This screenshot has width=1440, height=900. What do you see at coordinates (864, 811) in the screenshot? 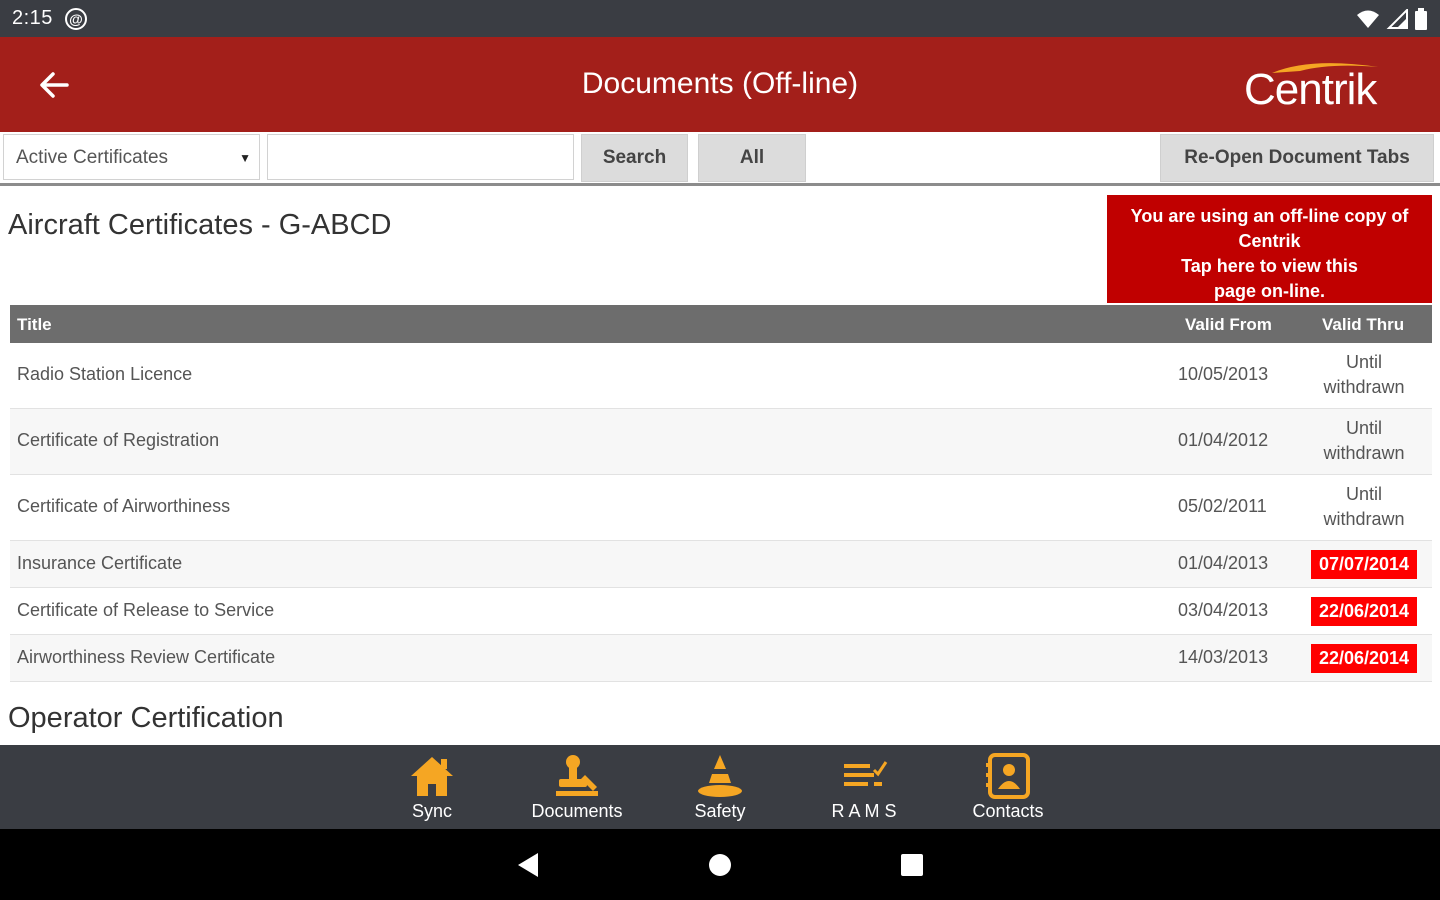
I see `tab-label: R A M S` at bounding box center [864, 811].